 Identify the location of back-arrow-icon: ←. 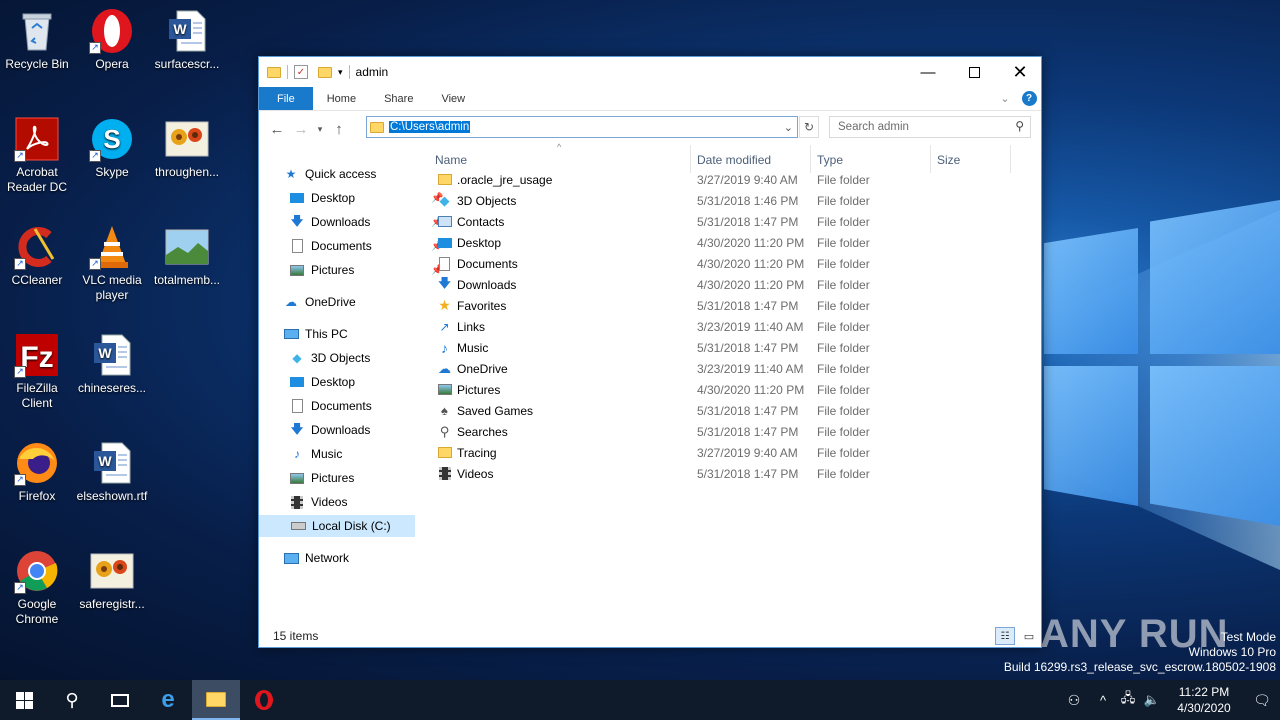
(277, 129).